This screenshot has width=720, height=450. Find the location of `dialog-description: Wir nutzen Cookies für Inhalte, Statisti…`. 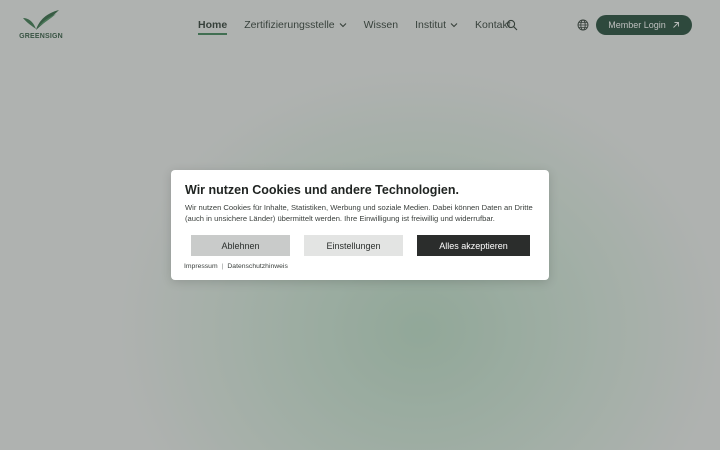

dialog-description: Wir nutzen Cookies für Inhalte, Statisti… is located at coordinates (359, 213).